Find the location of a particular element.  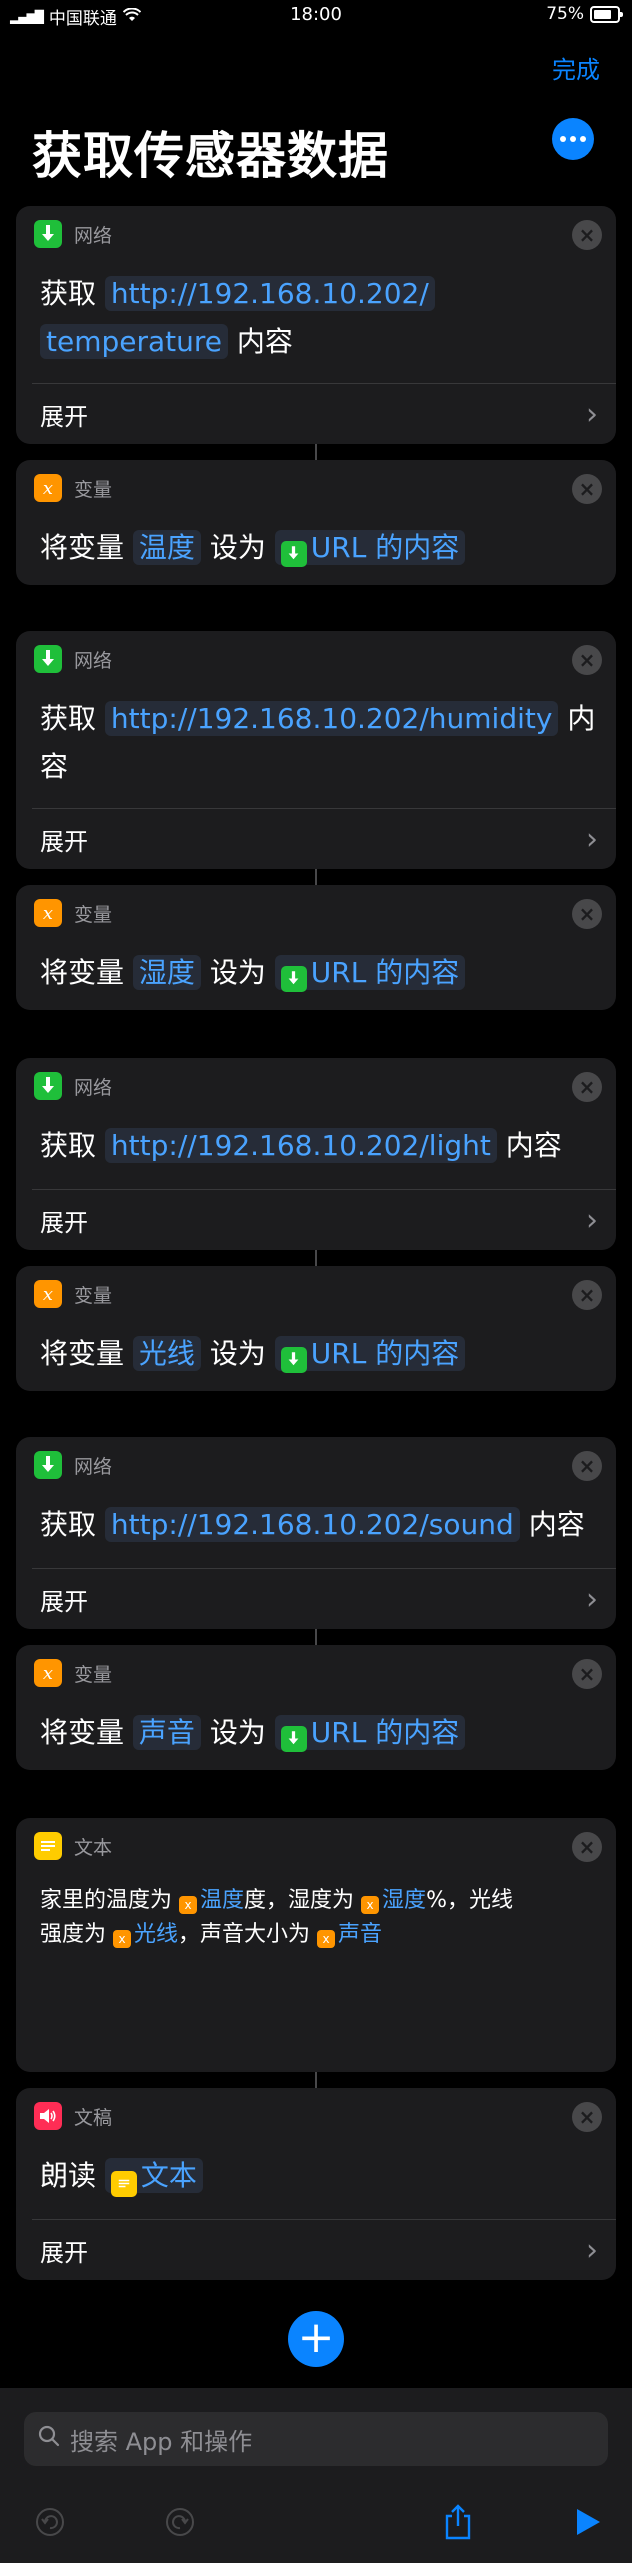

content-label: 内 is located at coordinates (581, 718).